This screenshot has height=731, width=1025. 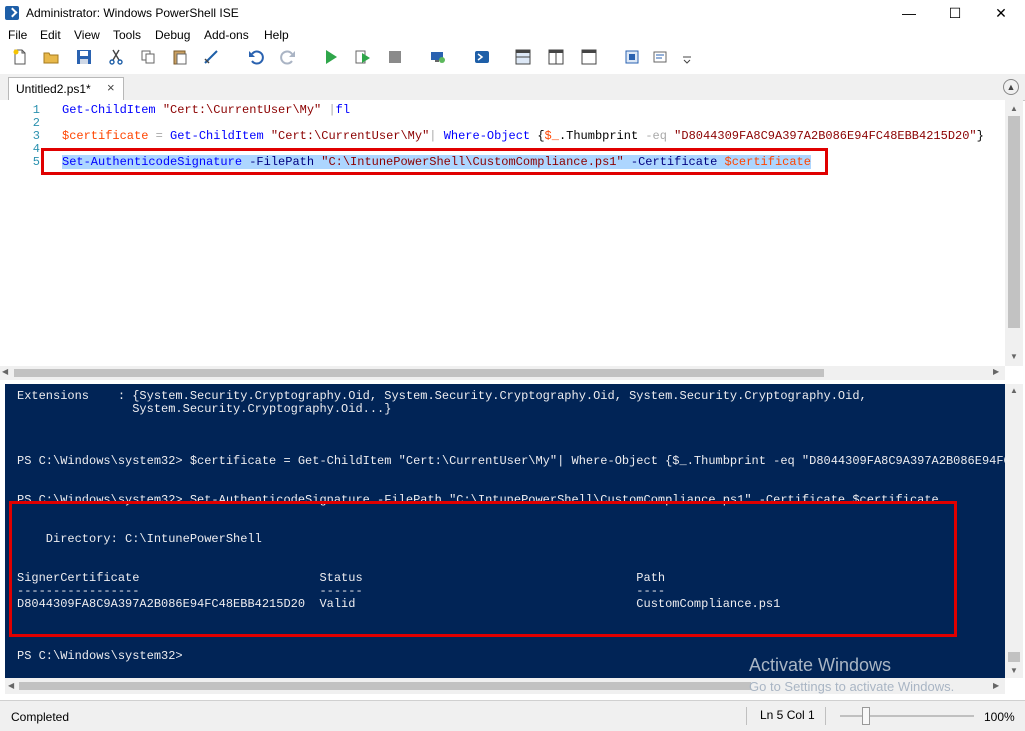 What do you see at coordinates (1014, 670) in the screenshot?
I see `console-scroll-down-icon: ▼` at bounding box center [1014, 670].